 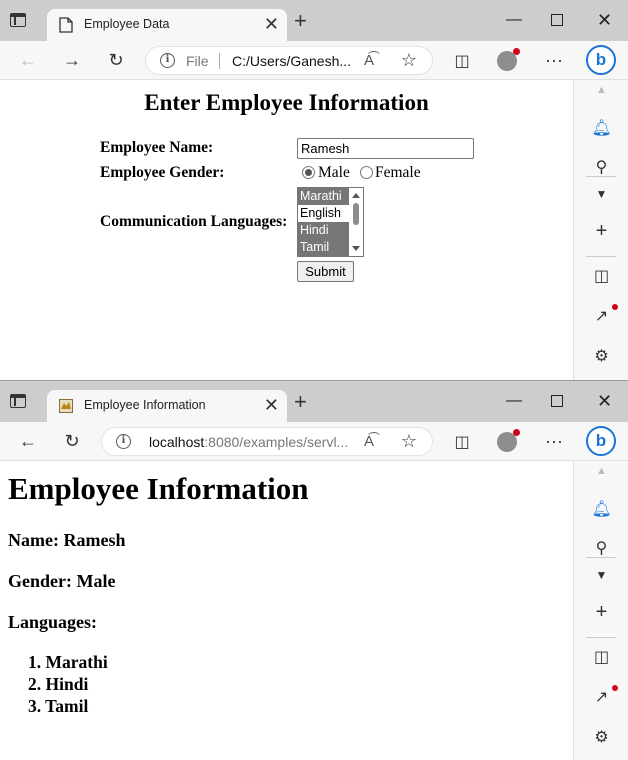 I want to click on language-option-tamil: Tamil, so click(x=323, y=247).